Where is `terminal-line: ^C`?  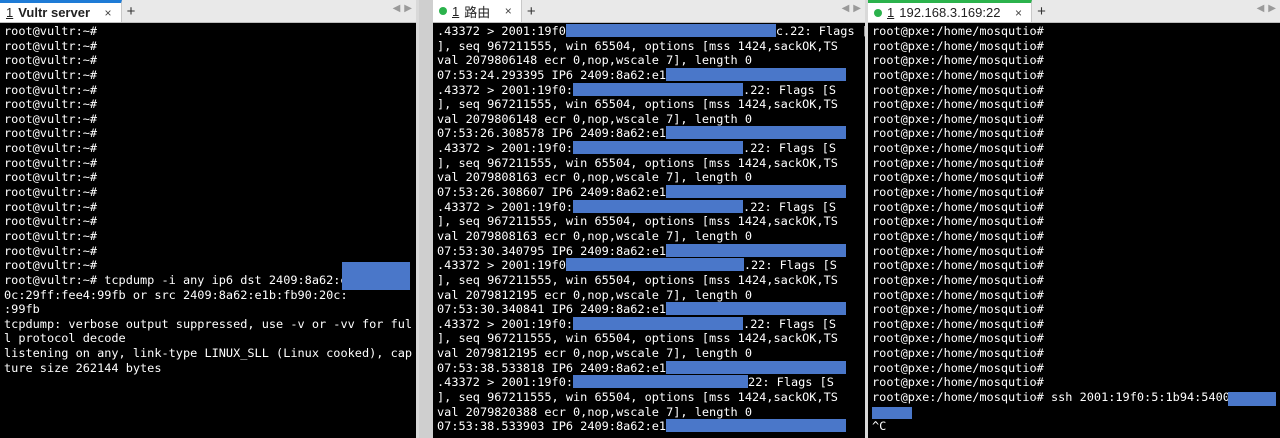
terminal-line: ^C is located at coordinates (1075, 426).